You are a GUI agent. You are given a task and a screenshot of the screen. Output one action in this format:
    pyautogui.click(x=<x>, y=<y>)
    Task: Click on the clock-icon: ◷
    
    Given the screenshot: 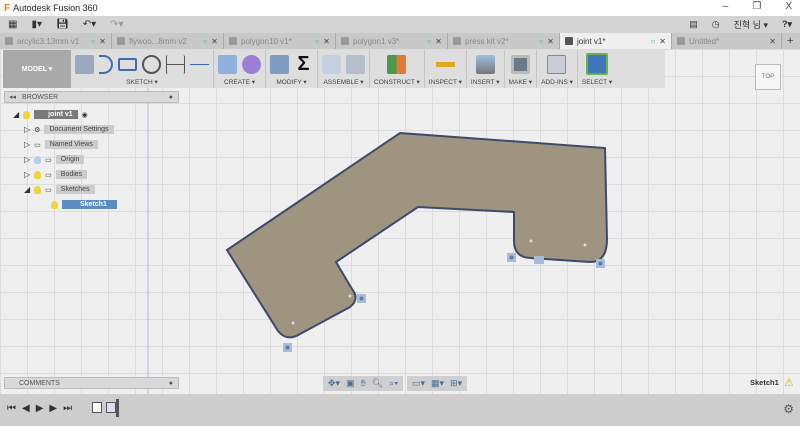 What is the action you would take?
    pyautogui.click(x=716, y=24)
    